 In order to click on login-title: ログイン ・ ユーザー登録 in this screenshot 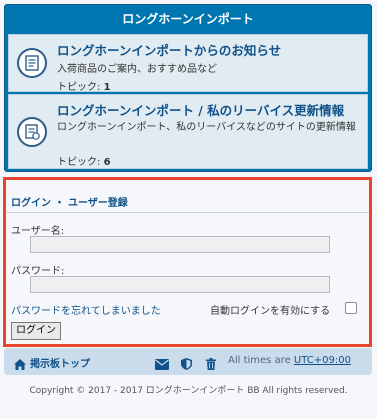, I will do `click(69, 203)`.